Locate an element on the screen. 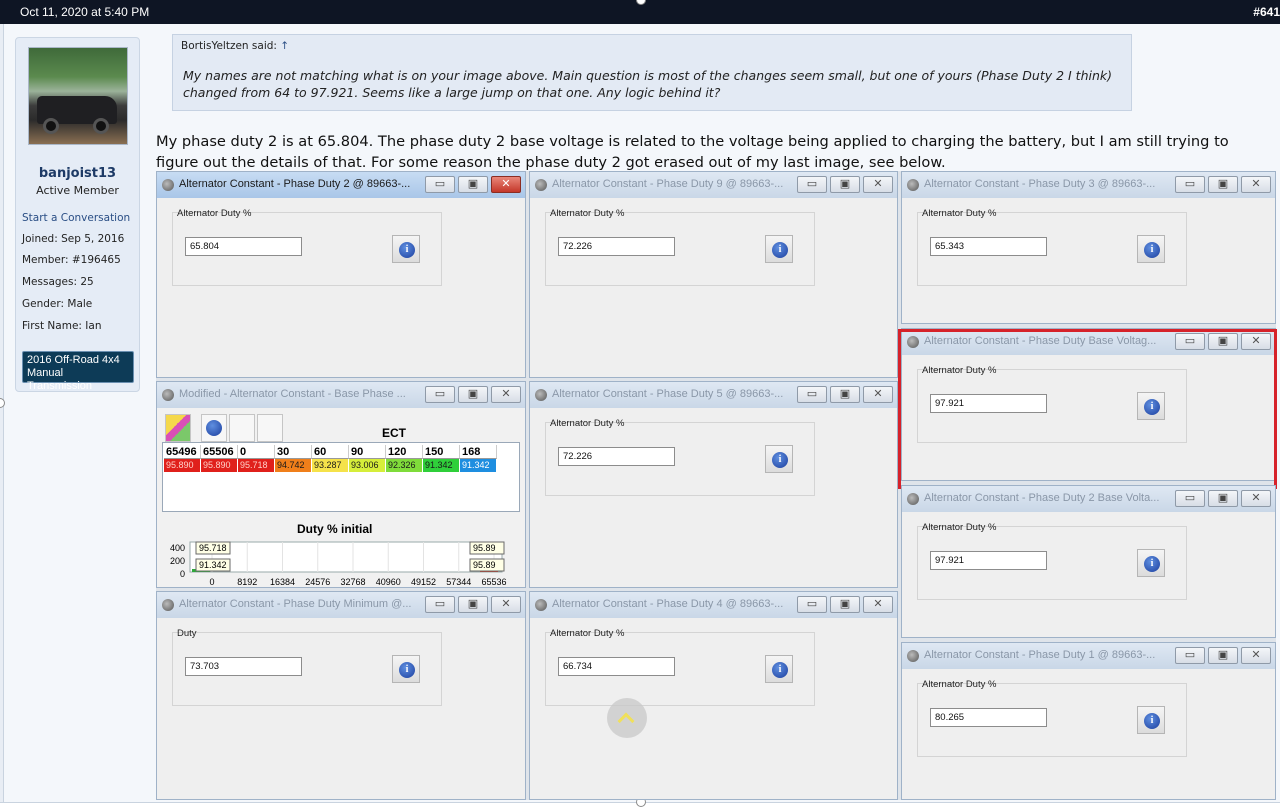  info-tool-button is located at coordinates (214, 428).